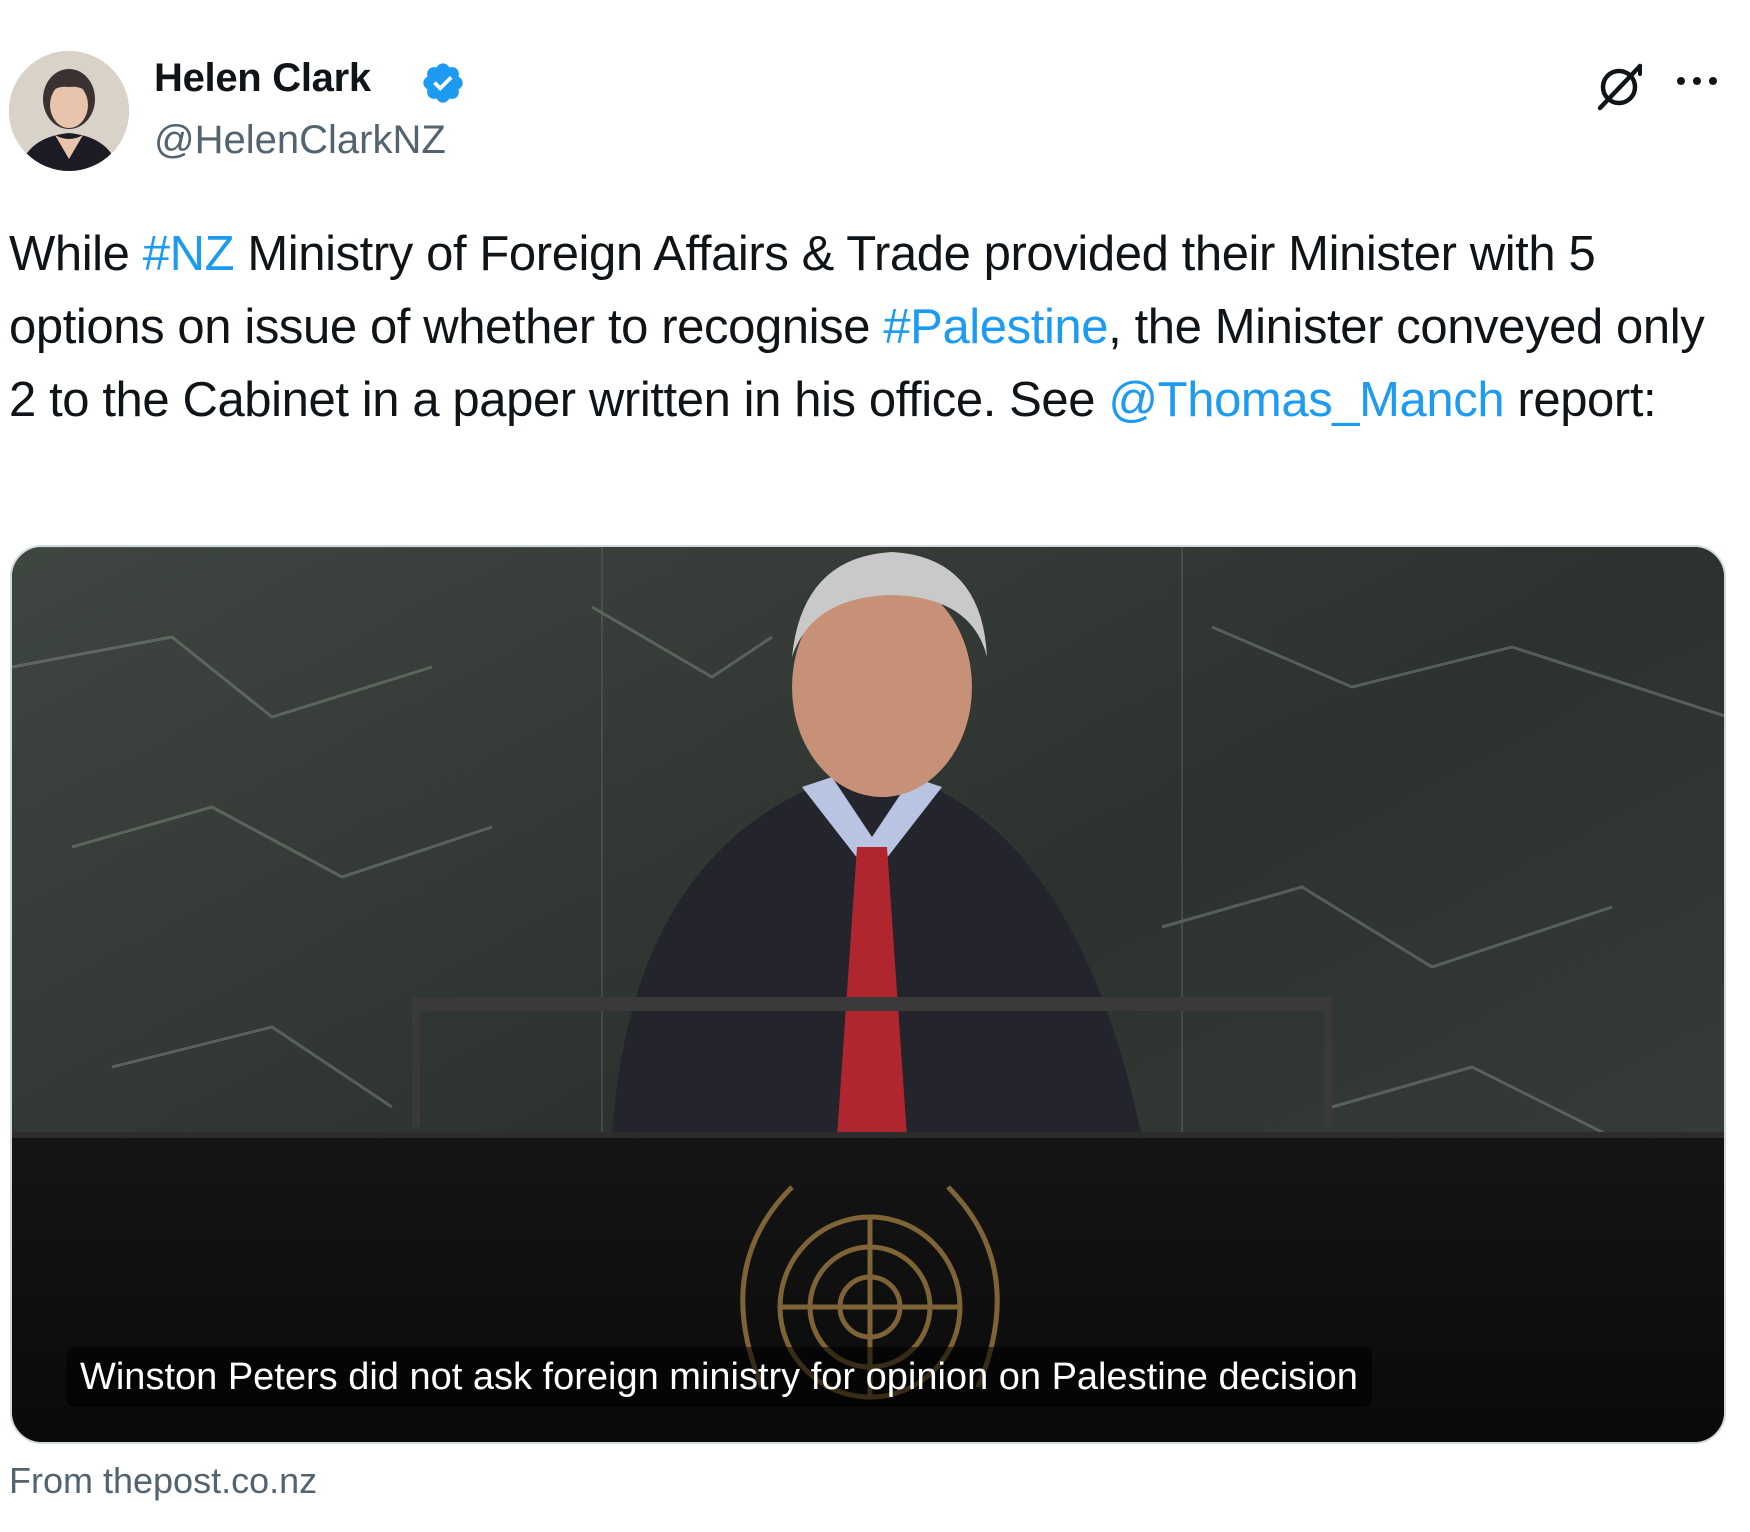  I want to click on author-handle: @HelenClarkNZ, so click(300, 140).